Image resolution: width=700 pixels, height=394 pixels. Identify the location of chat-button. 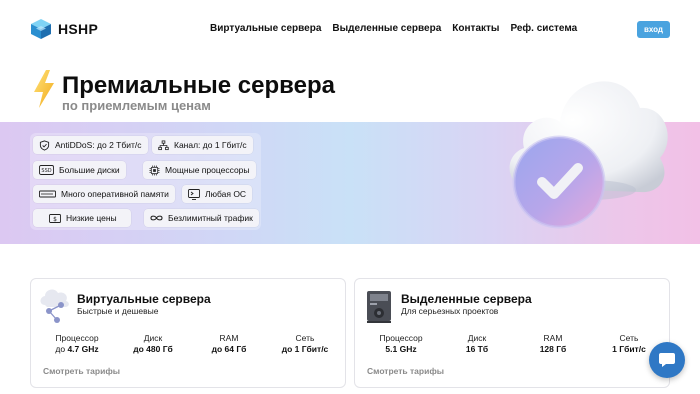
(667, 360).